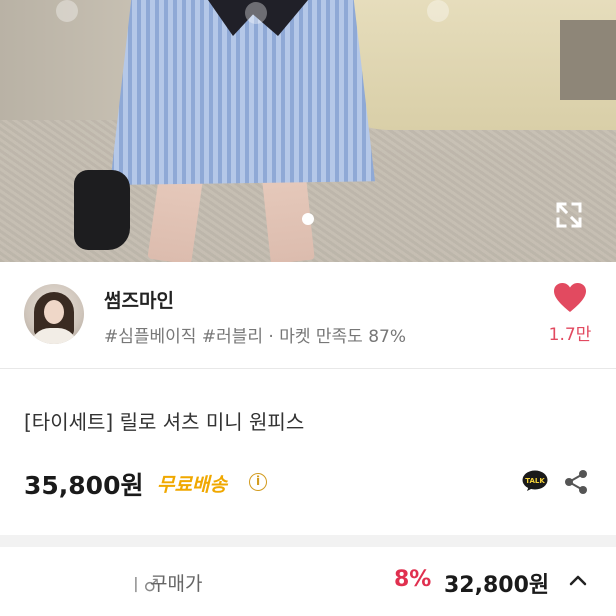 The height and width of the screenshot is (616, 616). Describe the element at coordinates (308, 541) in the screenshot. I see `section-gap` at that location.